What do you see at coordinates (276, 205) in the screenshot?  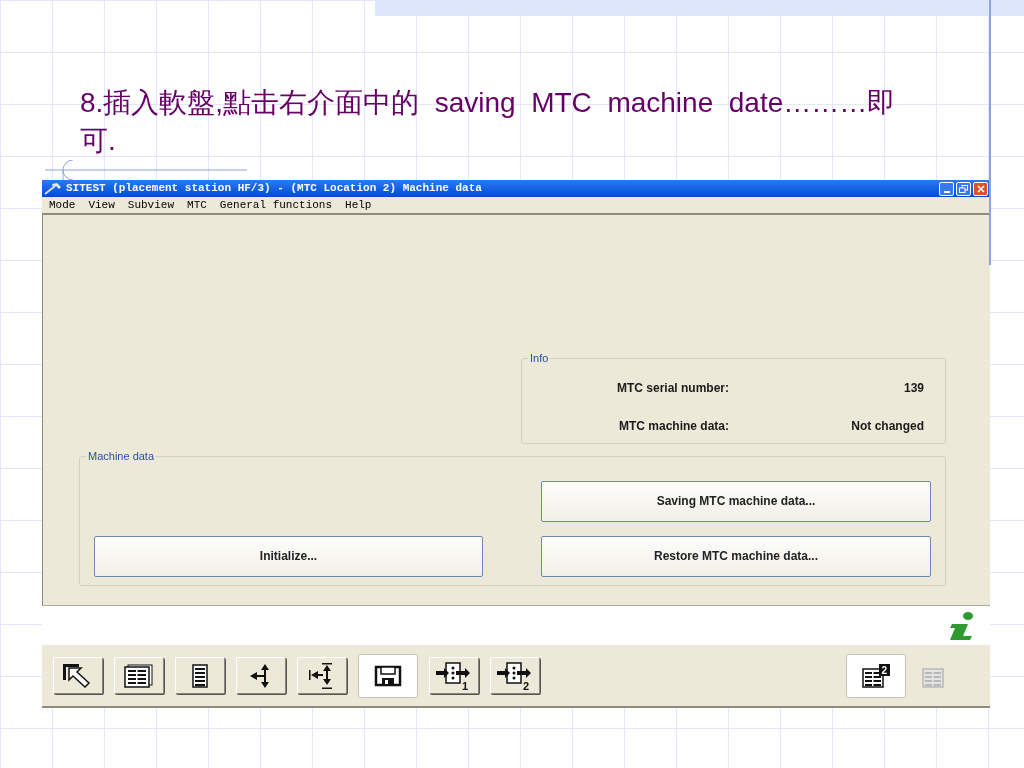 I see `menu-item: General functions` at bounding box center [276, 205].